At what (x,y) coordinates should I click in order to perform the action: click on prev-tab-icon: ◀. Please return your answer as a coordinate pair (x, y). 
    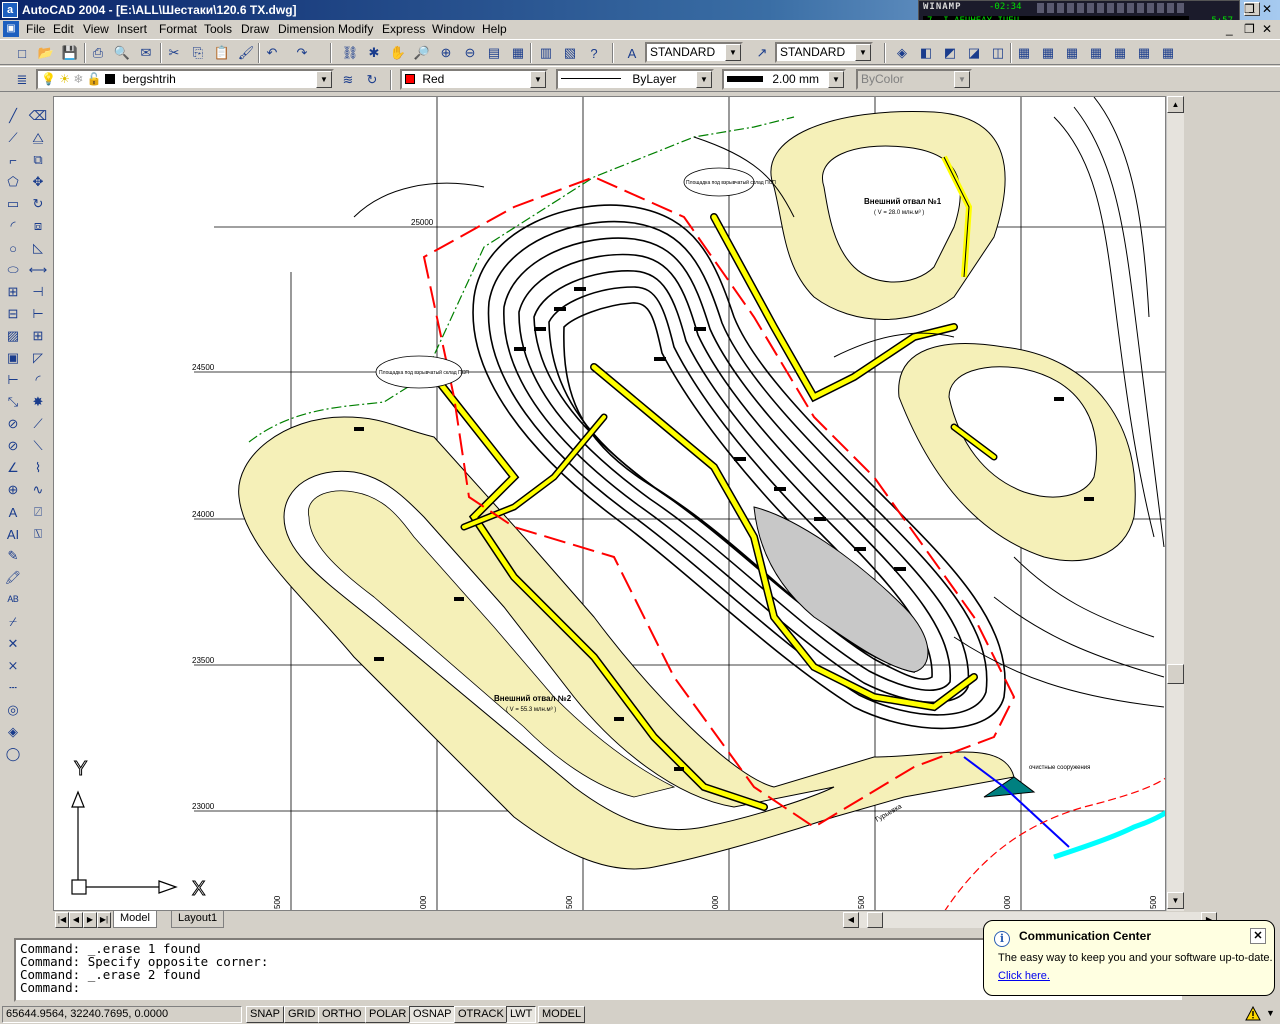
    Looking at the image, I should click on (76, 920).